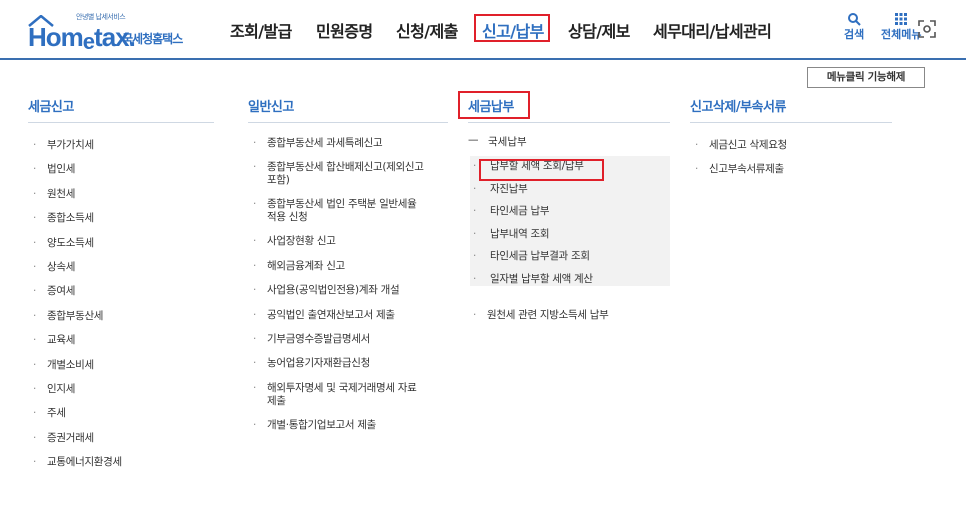 This screenshot has width=966, height=531. What do you see at coordinates (301, 241) in the screenshot?
I see `list-item-line: 사업장현황 신고` at bounding box center [301, 241].